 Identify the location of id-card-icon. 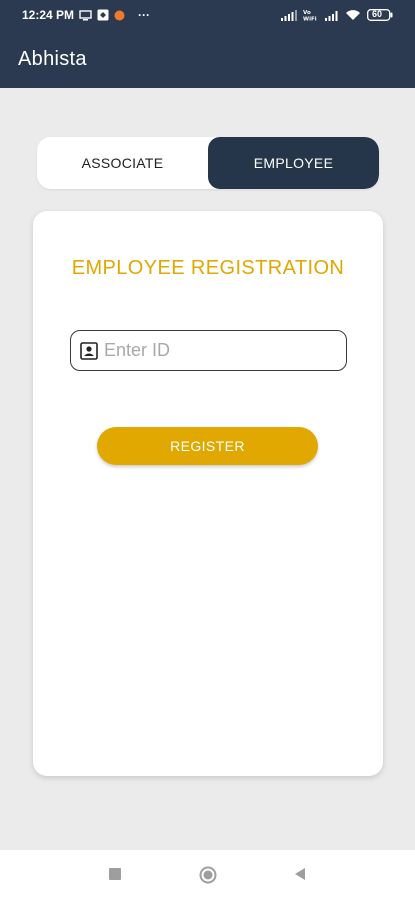
(89, 350).